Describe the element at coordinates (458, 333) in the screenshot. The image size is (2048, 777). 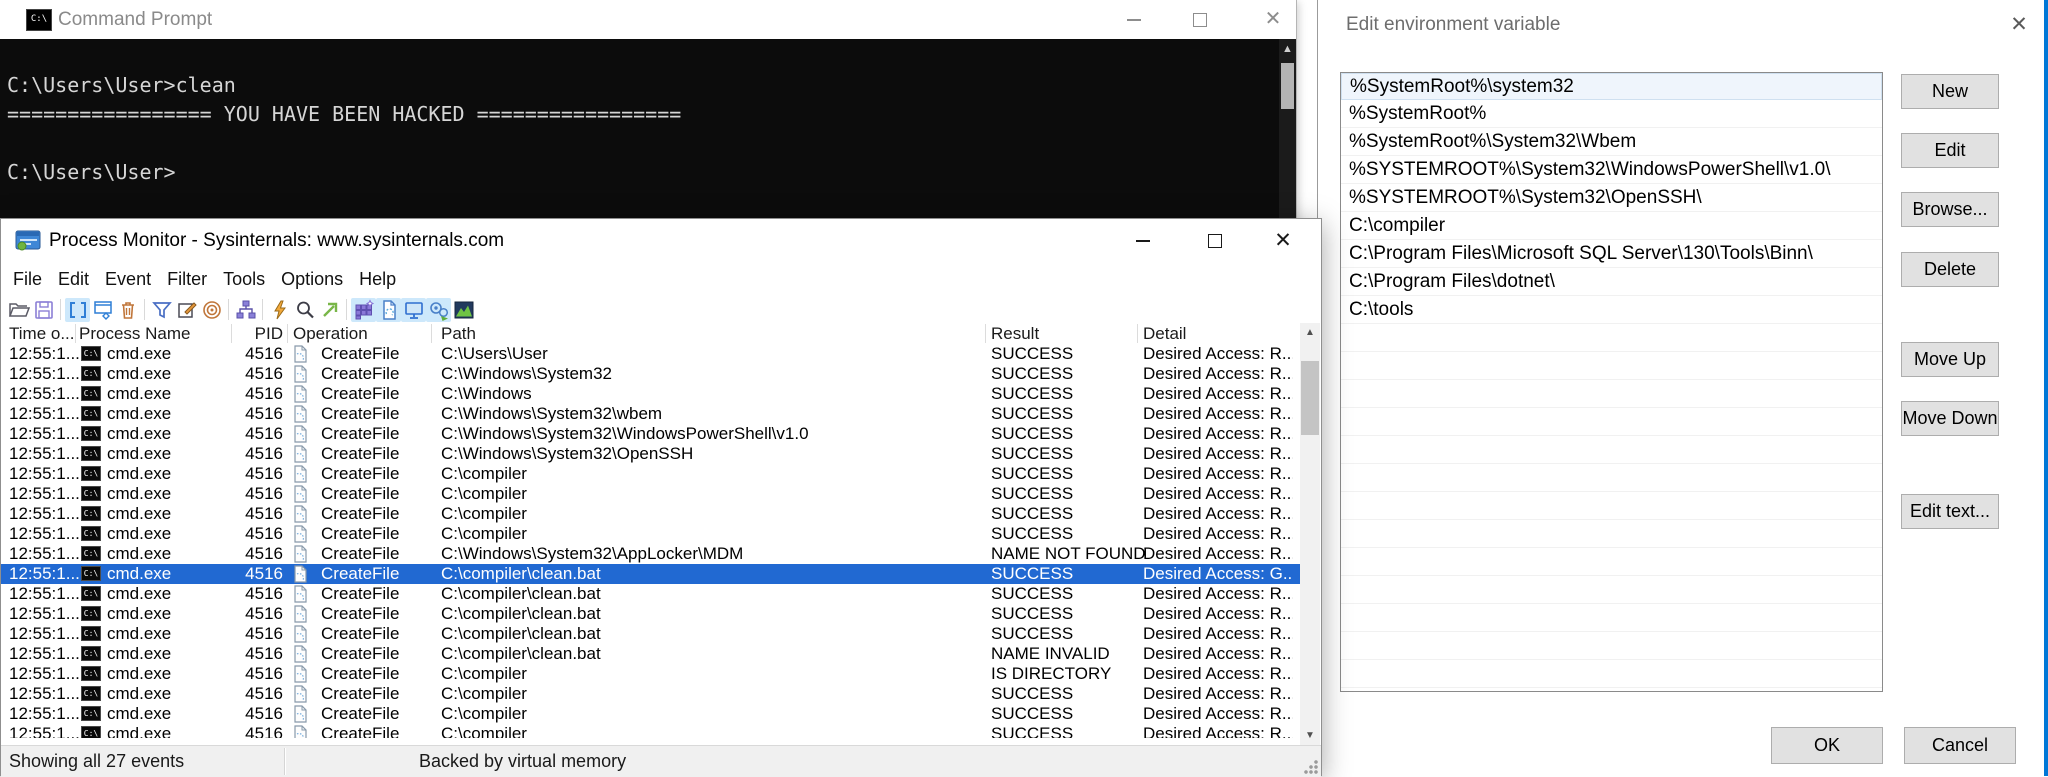
I see `column-header-path: Path` at that location.